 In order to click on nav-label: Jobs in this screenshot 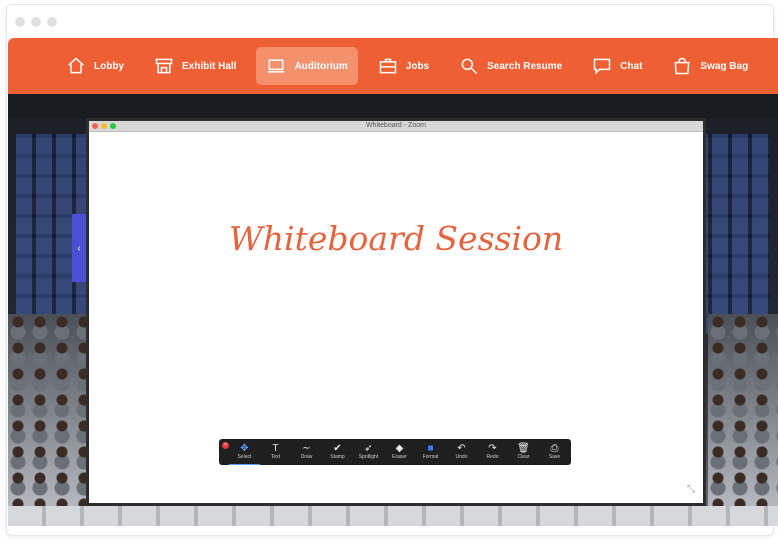, I will do `click(417, 66)`.